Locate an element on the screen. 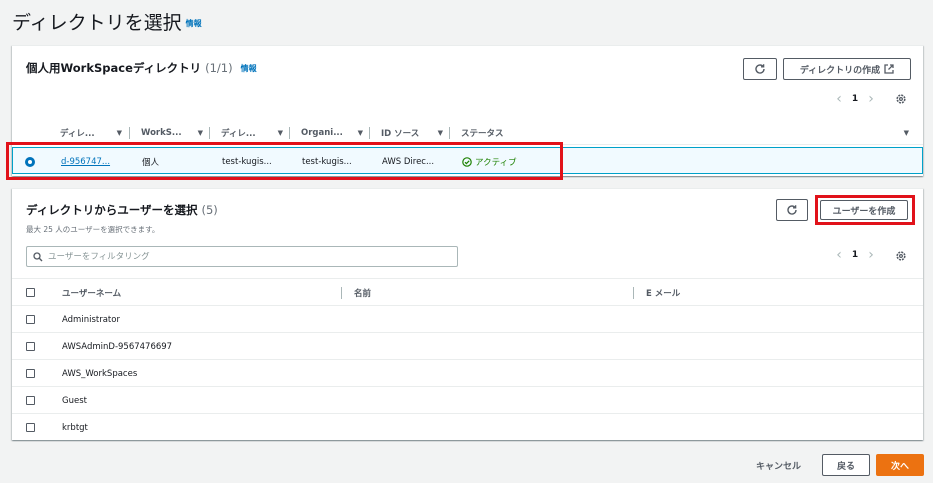 This screenshot has height=483, width=933. back-button: 戻る is located at coordinates (846, 465).